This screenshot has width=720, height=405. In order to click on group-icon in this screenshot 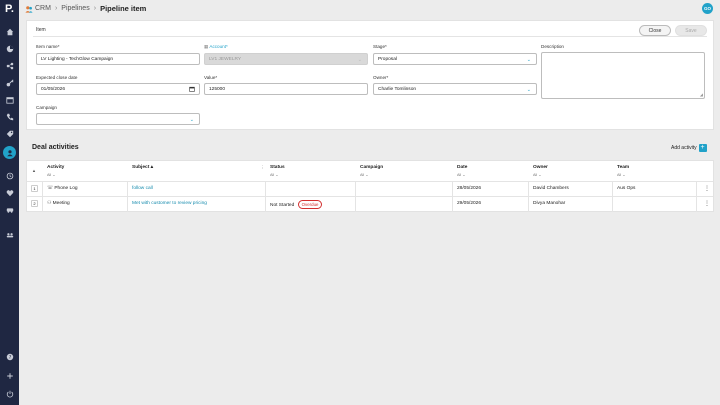, I will do `click(9, 234)`.